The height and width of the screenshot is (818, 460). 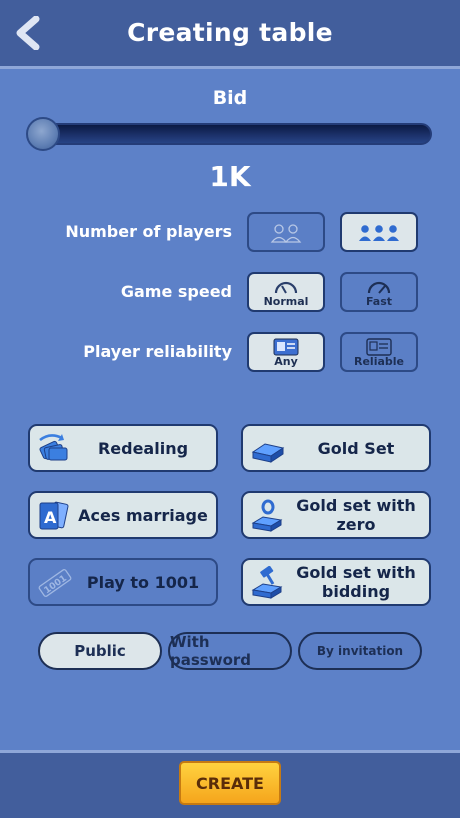 I want to click on three-players-icon, so click(x=379, y=233).